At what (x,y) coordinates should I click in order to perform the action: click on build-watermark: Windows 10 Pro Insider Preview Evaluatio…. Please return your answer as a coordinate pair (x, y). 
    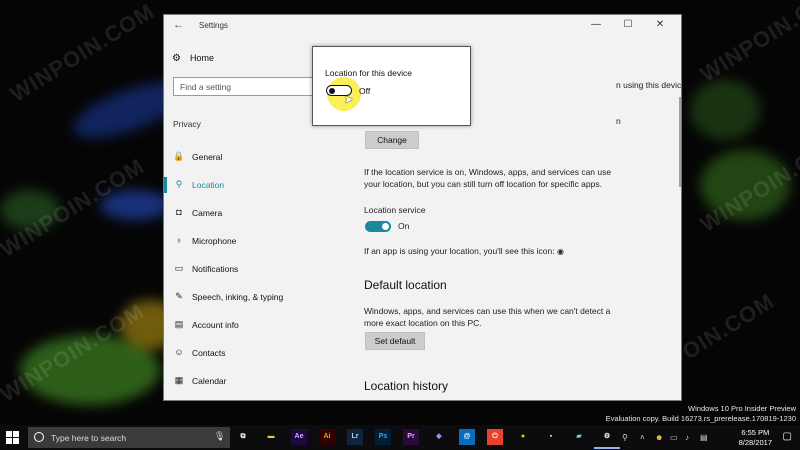
    Looking at the image, I should click on (701, 414).